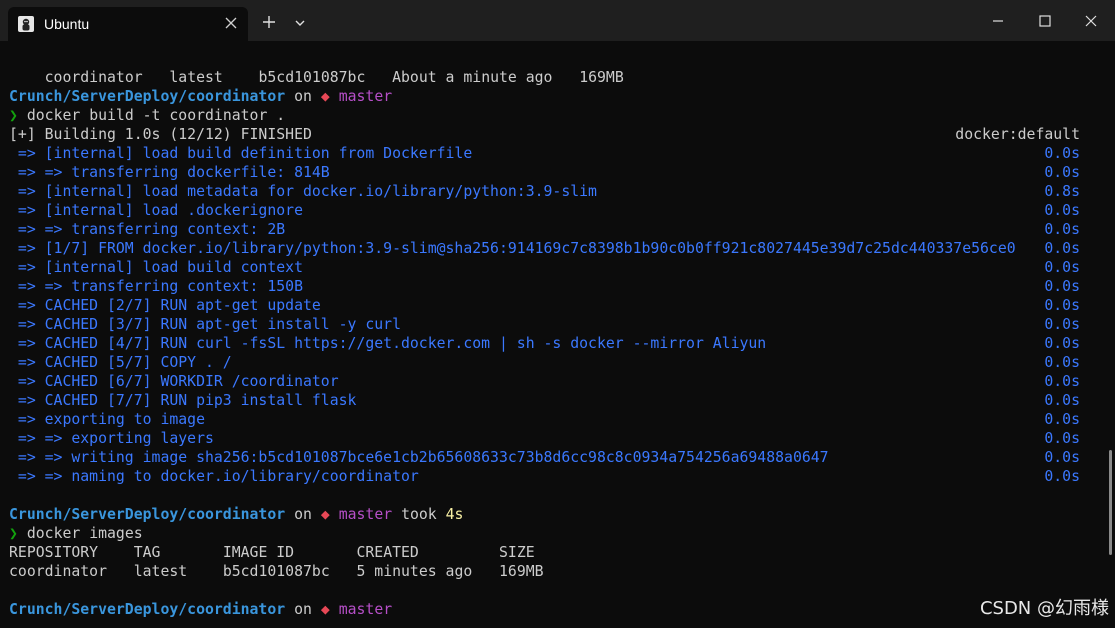 Image resolution: width=1115 pixels, height=628 pixels. What do you see at coordinates (544, 210) in the screenshot?
I see `build-log-line: => [internal] load .dockerignore 0.0s` at bounding box center [544, 210].